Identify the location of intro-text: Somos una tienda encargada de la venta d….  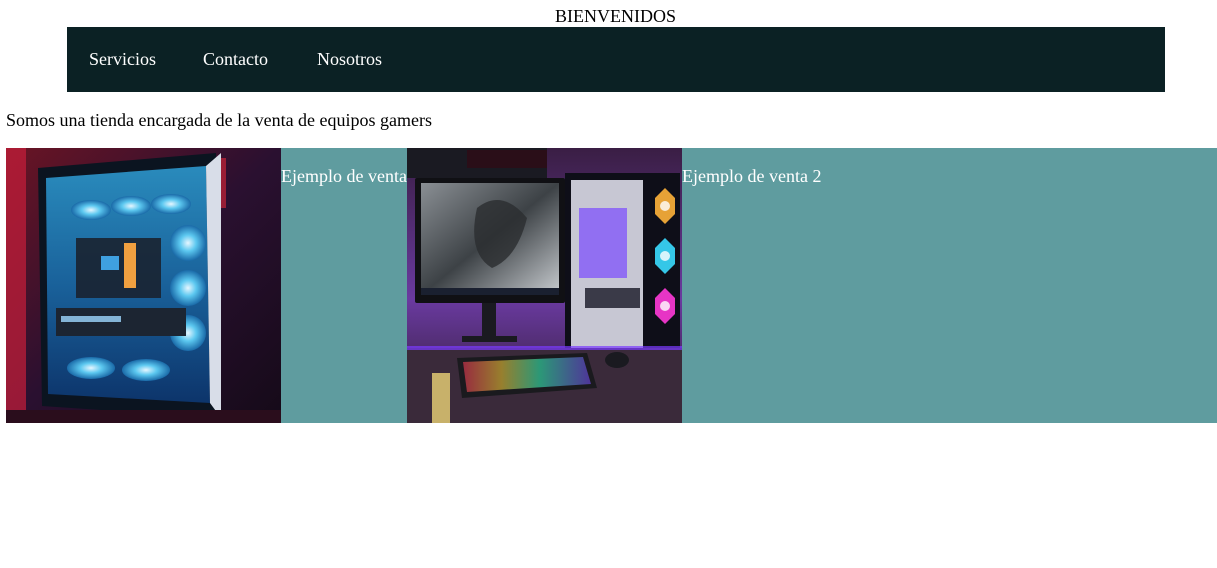
(219, 120).